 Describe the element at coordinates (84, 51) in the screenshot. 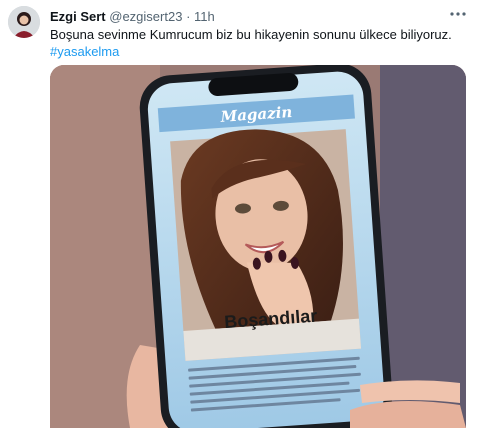

I see `hashtag-link: #yasakelma` at that location.